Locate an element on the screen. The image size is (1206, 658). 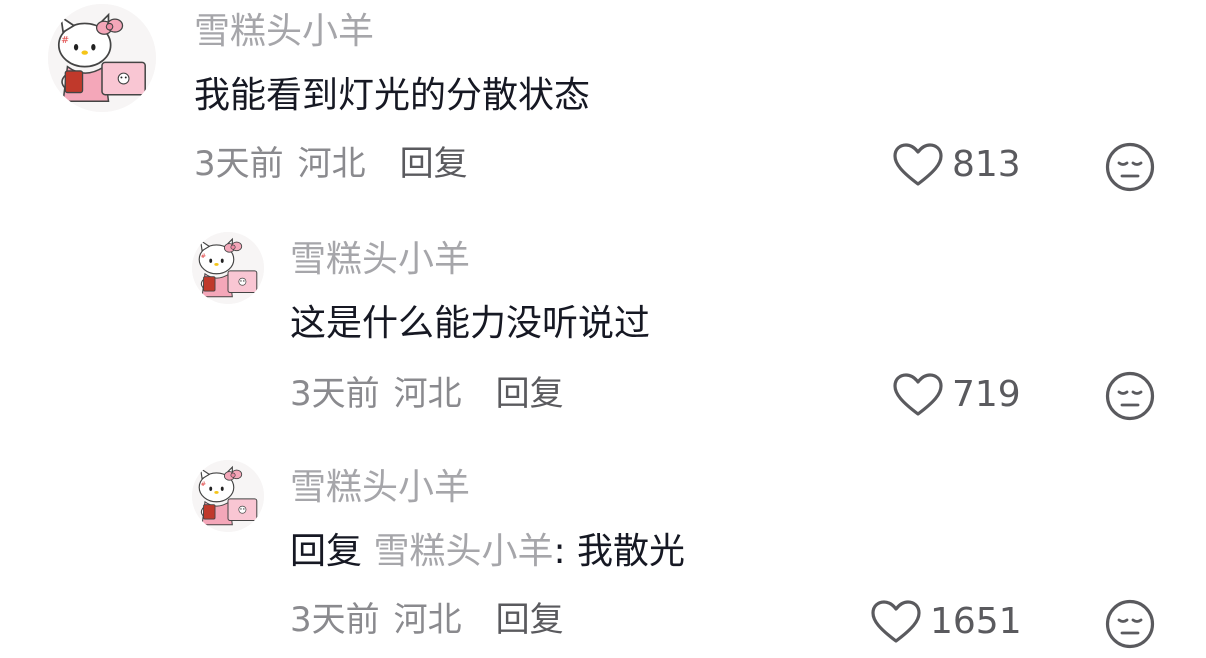
like-button: 813 is located at coordinates (956, 165).